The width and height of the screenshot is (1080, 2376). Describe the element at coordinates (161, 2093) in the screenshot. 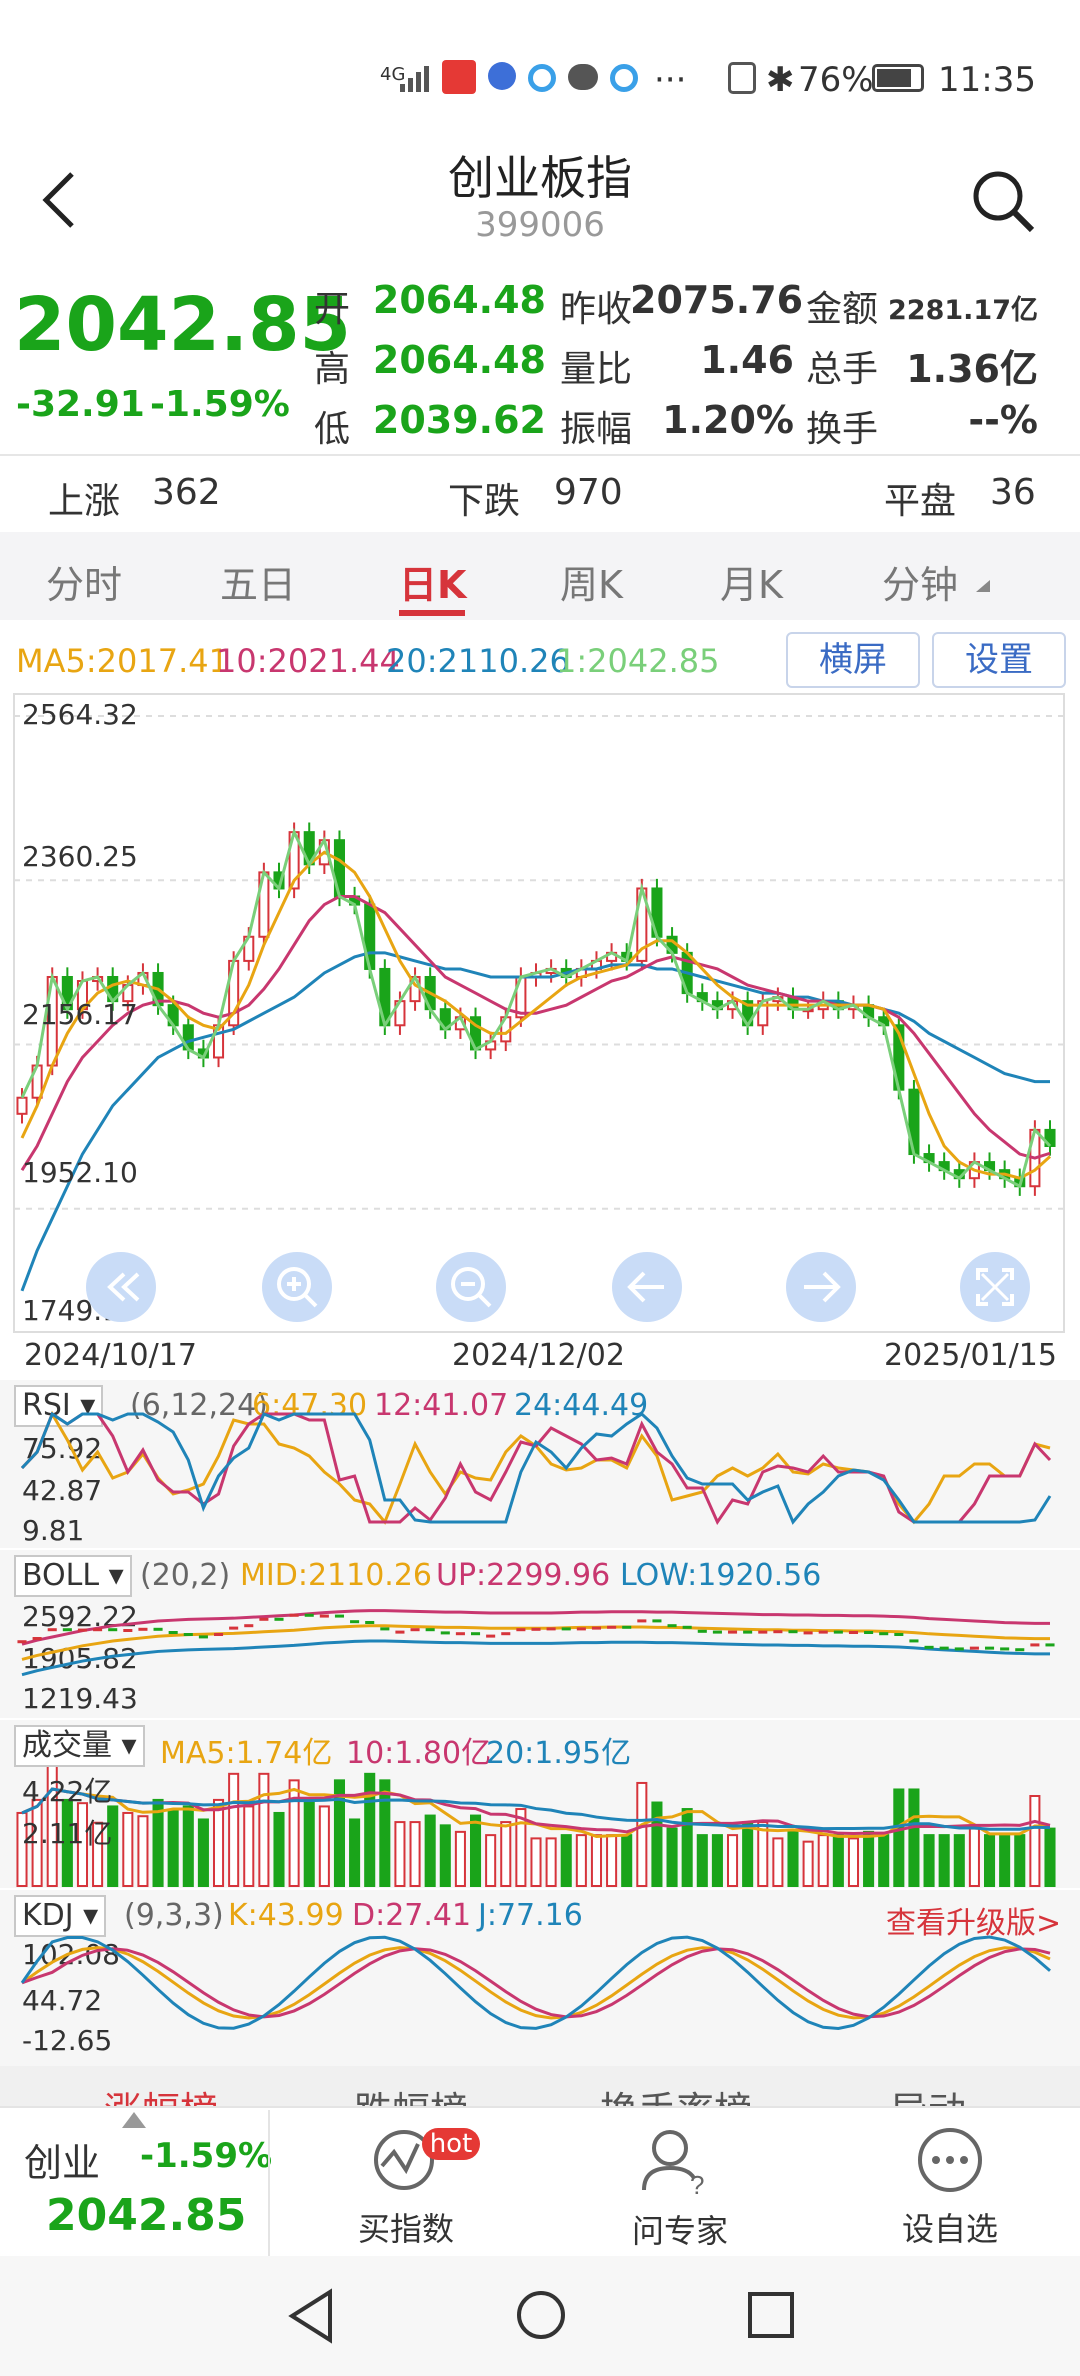

I see `rank-tab-gainers: 涨幅榜` at that location.